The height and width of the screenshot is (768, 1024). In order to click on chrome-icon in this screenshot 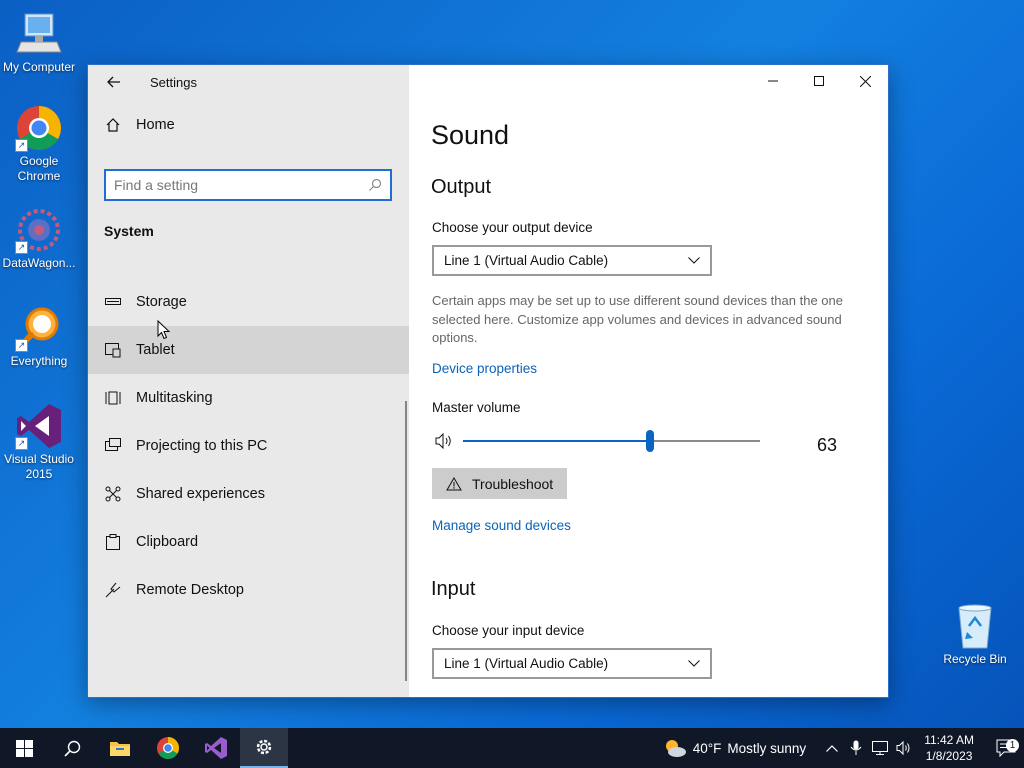, I will do `click(168, 748)`.